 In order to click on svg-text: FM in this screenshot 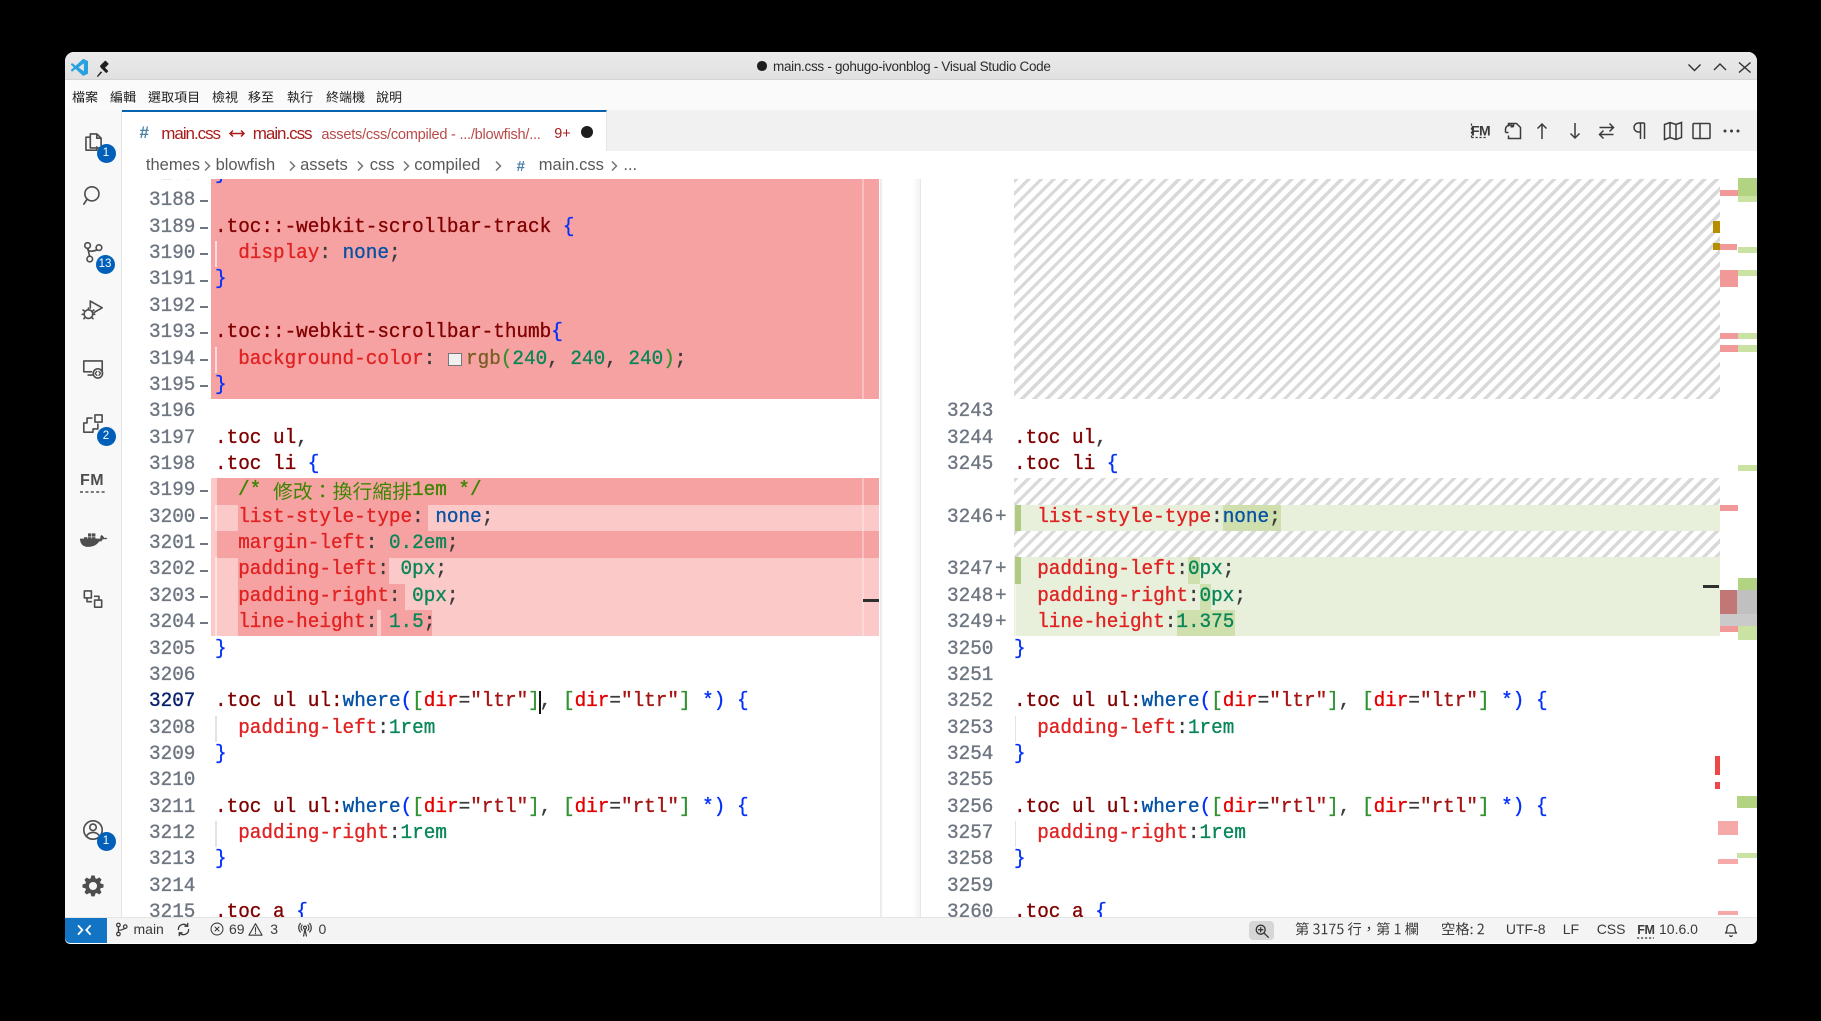, I will do `click(1480, 131)`.